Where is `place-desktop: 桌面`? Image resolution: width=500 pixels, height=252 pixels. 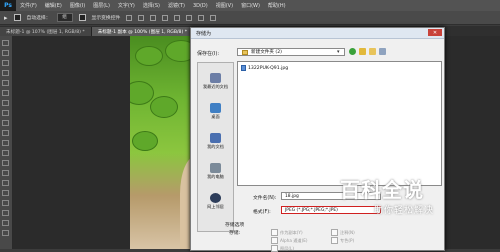 place-desktop: 桌面 is located at coordinates (215, 111).